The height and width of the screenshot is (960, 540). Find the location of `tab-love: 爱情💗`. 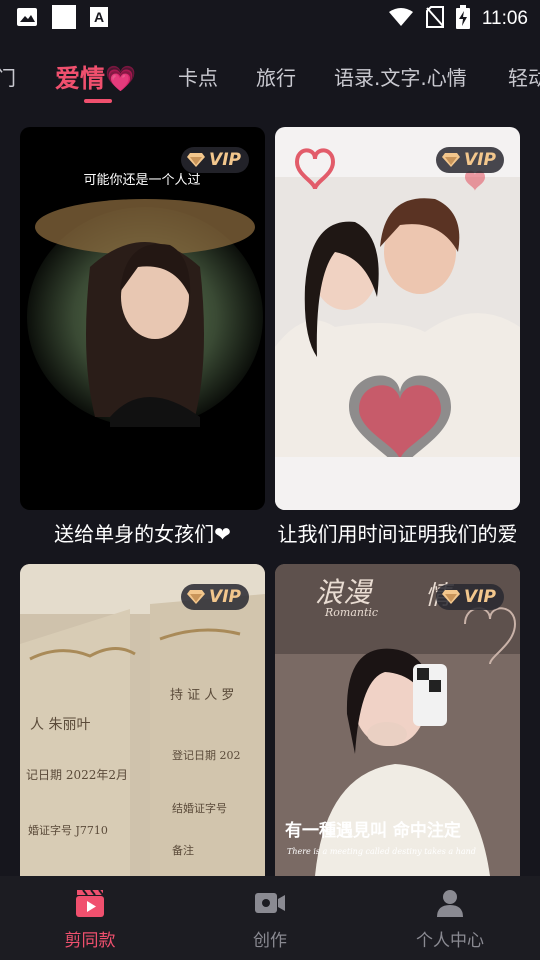

tab-love: 爱情💗 is located at coordinates (95, 77).